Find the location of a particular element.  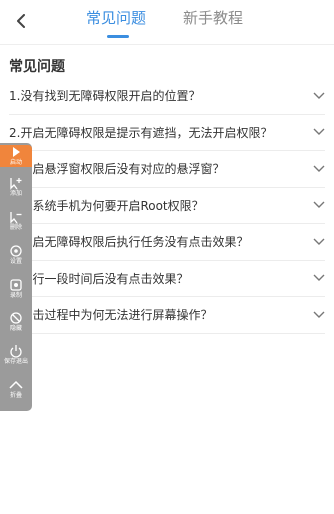

hide-button: 隐藏 is located at coordinates (16, 327).